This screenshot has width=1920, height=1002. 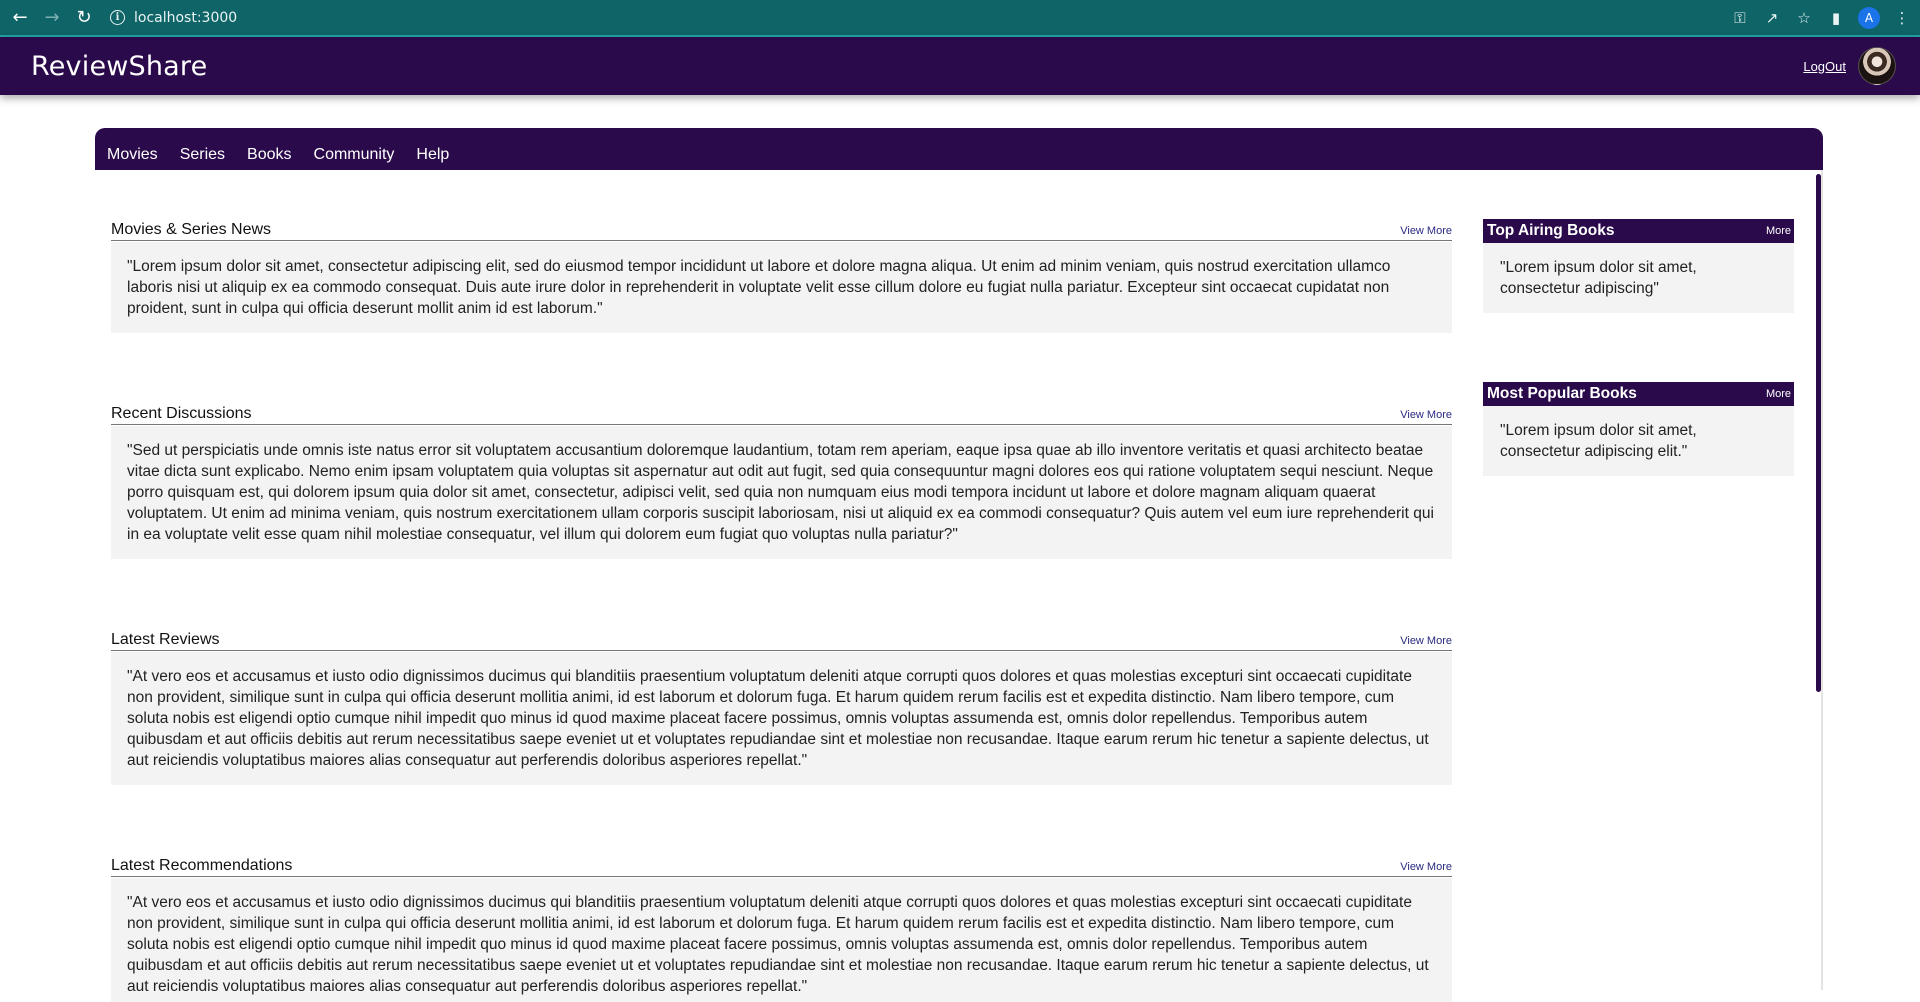 What do you see at coordinates (202, 865) in the screenshot?
I see `section-title: Latest Recommendations` at bounding box center [202, 865].